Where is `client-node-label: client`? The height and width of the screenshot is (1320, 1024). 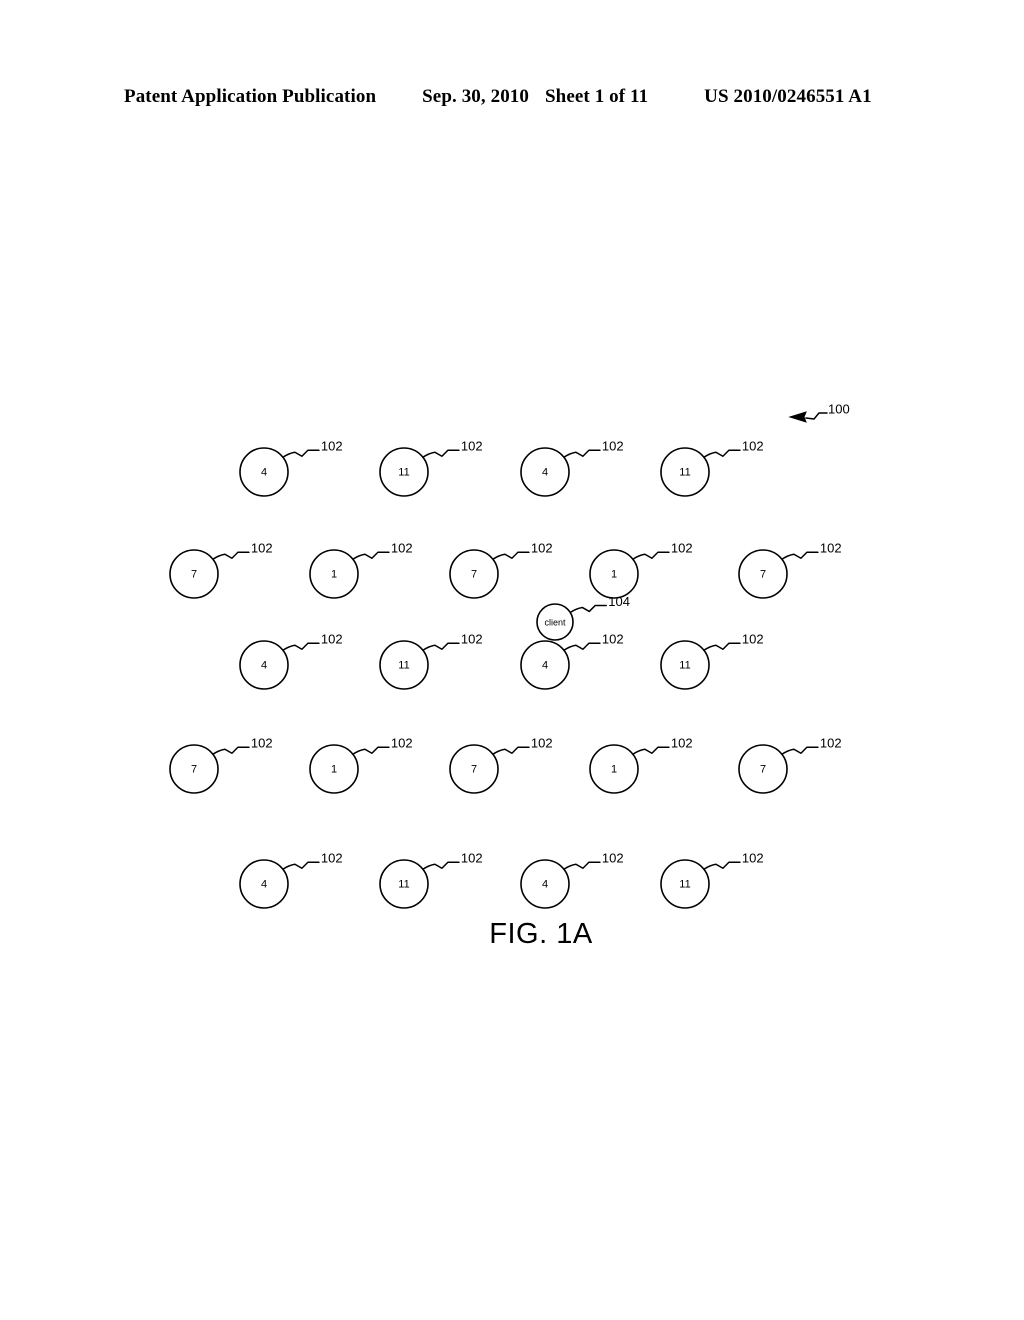 client-node-label: client is located at coordinates (555, 622).